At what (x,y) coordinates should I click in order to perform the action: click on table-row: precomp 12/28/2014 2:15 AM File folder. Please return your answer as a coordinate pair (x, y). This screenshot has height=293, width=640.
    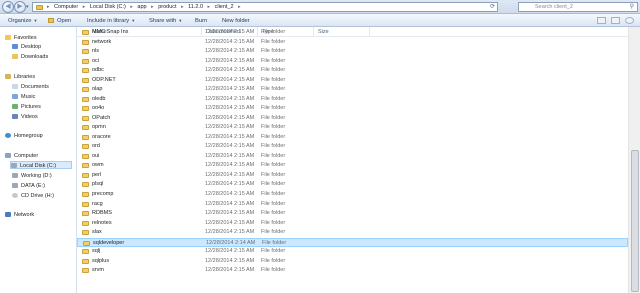
    Looking at the image, I should click on (352, 194).